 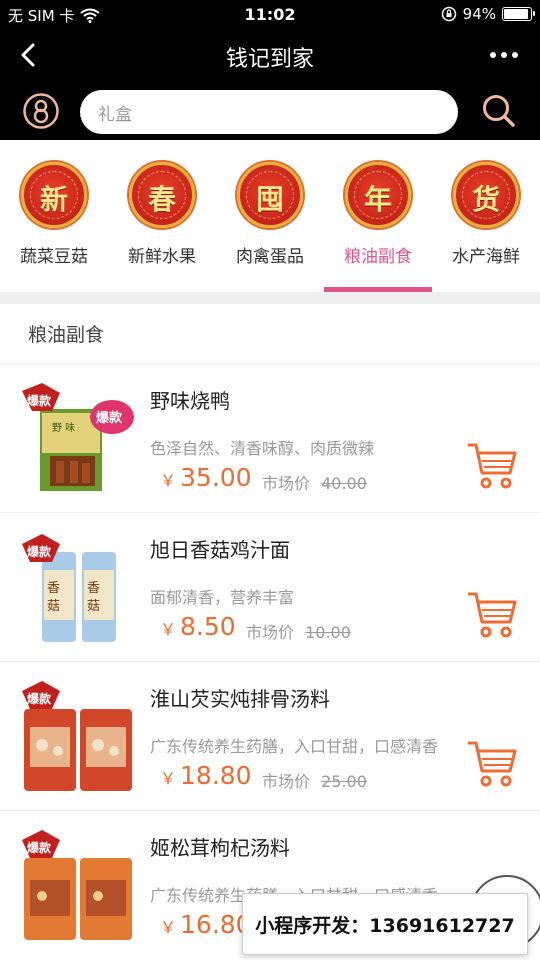 I want to click on market-price-value: 40.00, so click(x=344, y=483).